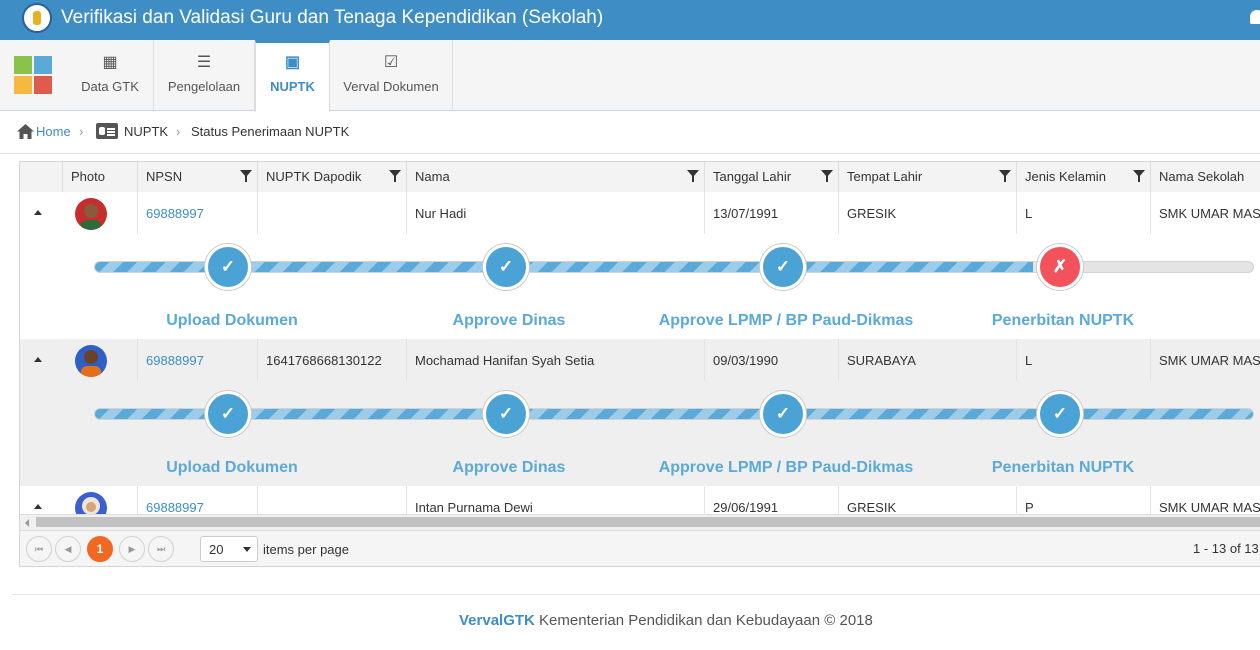  Describe the element at coordinates (247, 549) in the screenshot. I see `chevron-down-icon` at that location.